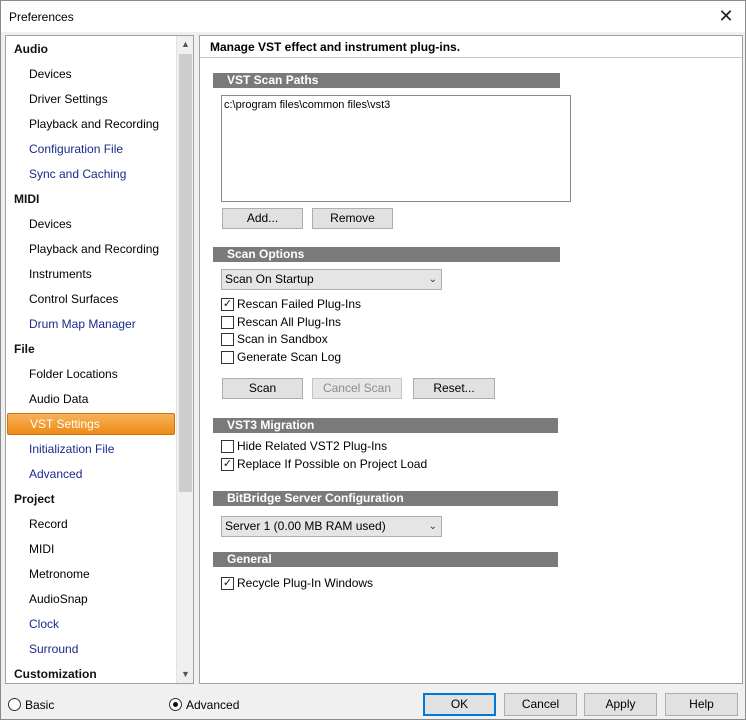 The height and width of the screenshot is (720, 746). I want to click on nav-item: Audio Data, so click(58, 399).